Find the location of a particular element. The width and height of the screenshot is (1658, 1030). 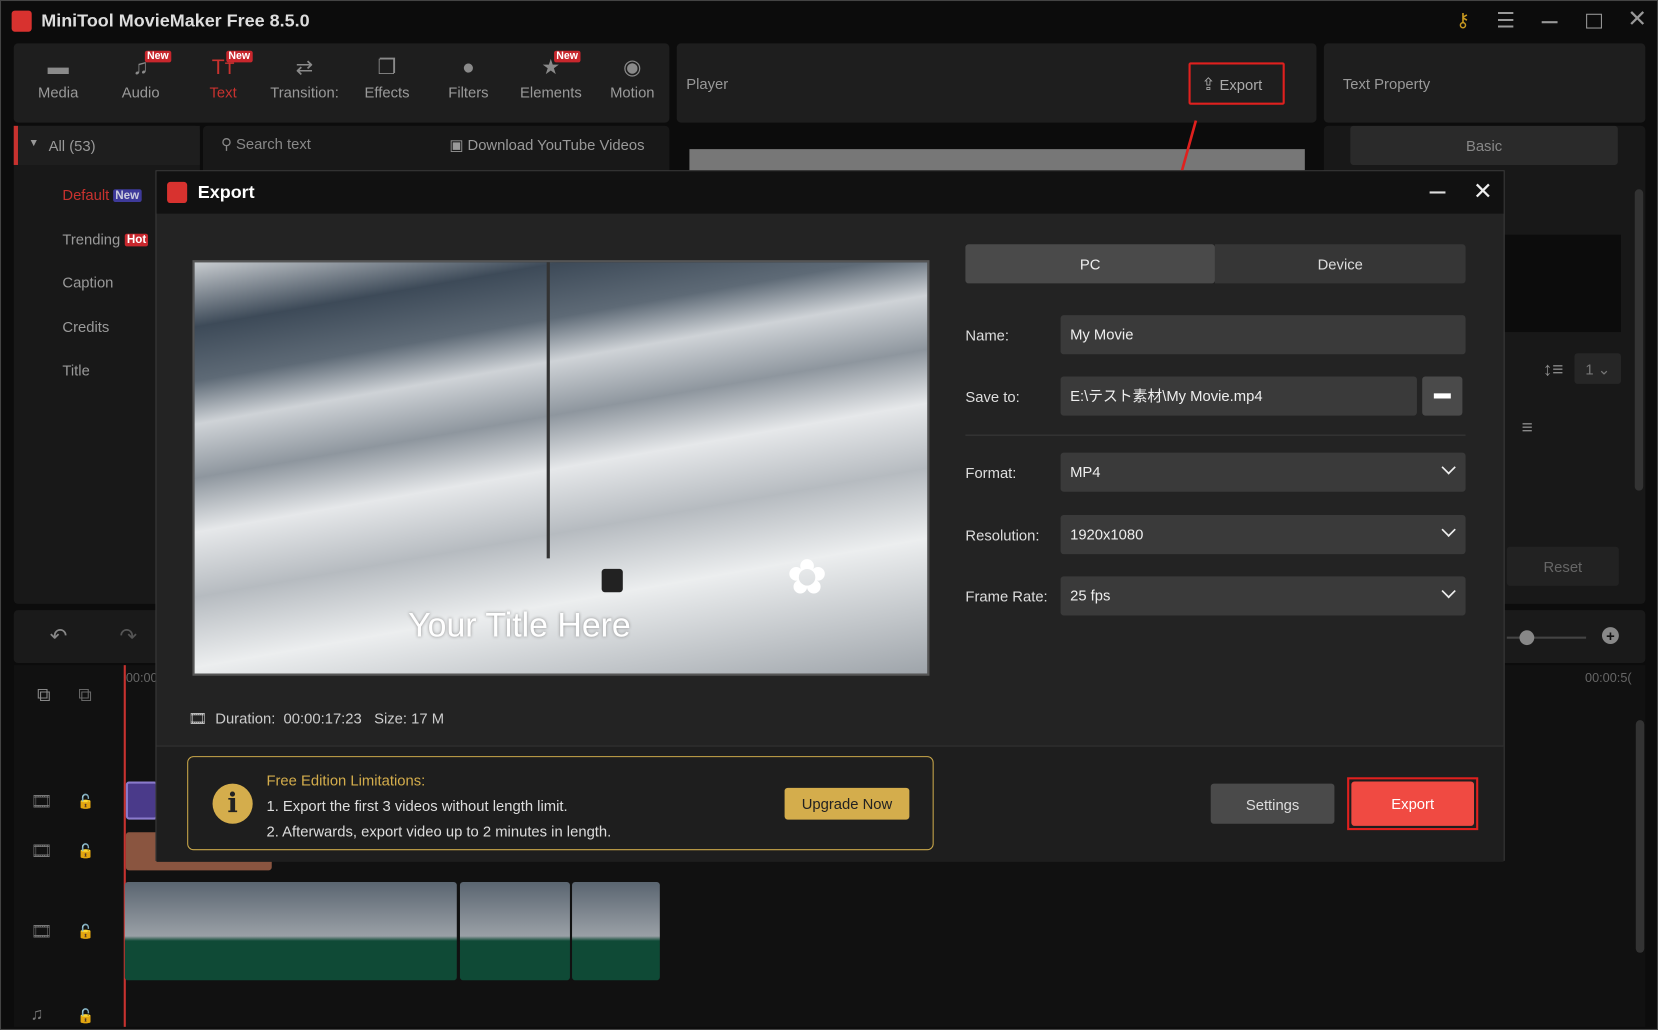

line-spacing-select: 1 ⌄ is located at coordinates (1597, 368).